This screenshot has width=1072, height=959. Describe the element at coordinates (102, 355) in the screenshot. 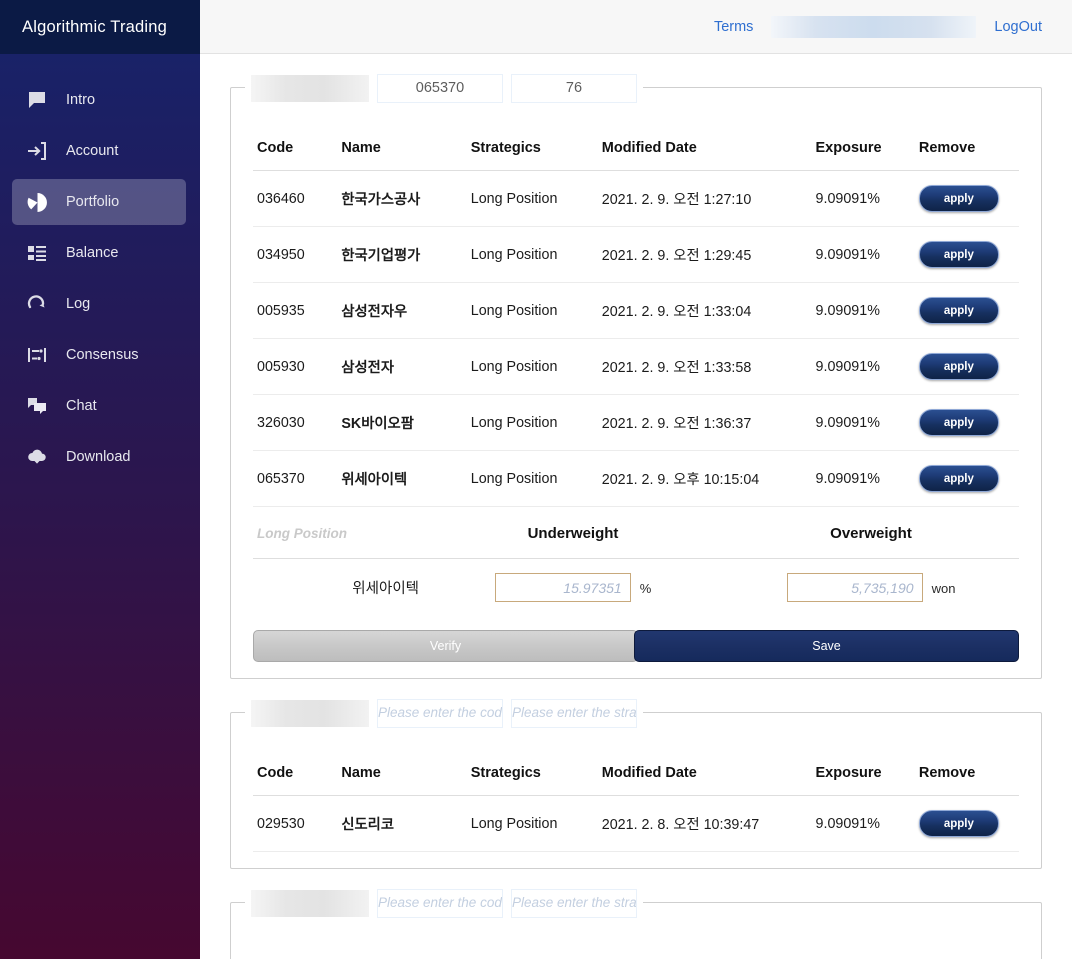

I see `sidebar-item-label: Consensus` at that location.